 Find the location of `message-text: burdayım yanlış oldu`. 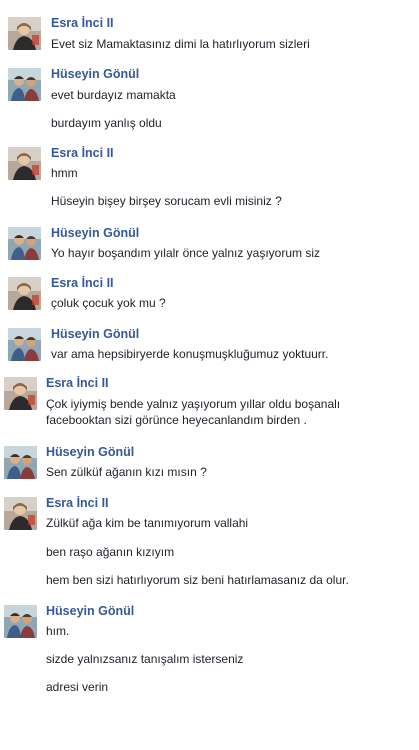

message-text: burdayım yanlış oldu is located at coordinates (106, 123).